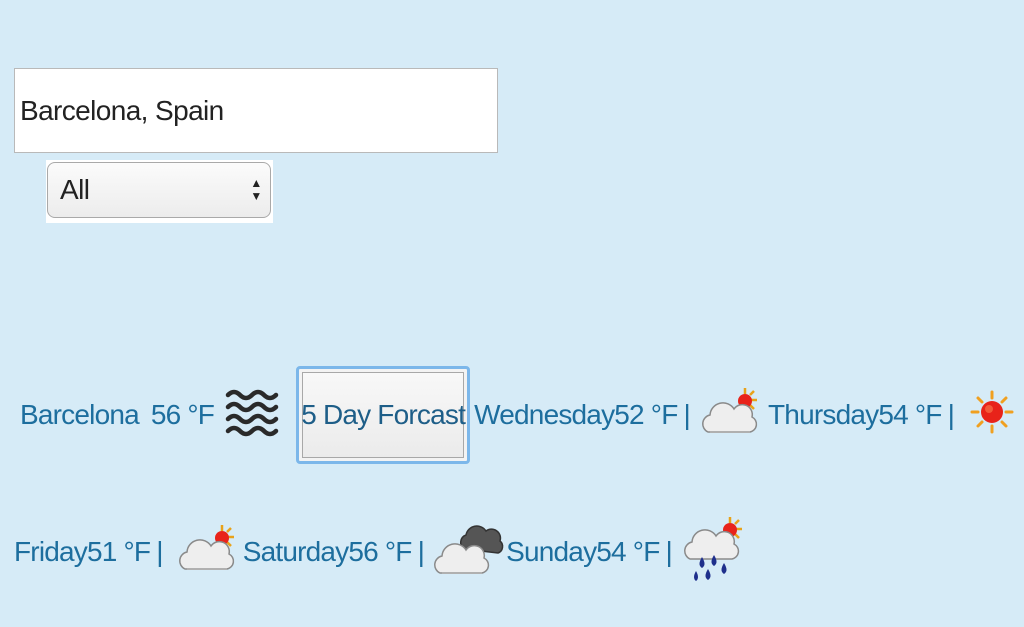 The image size is (1024, 627). Describe the element at coordinates (256, 110) in the screenshot. I see `location-input` at that location.